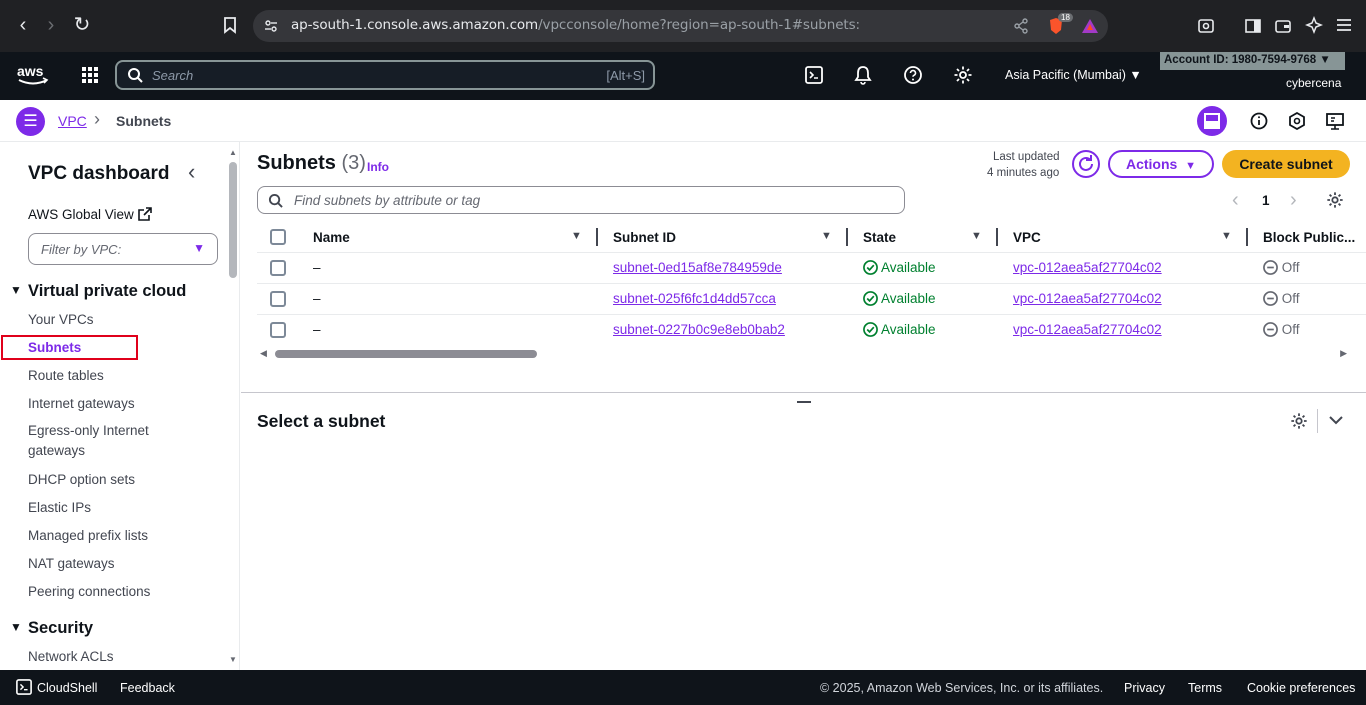 This screenshot has height=705, width=1366. I want to click on section-virtual-private-cloud: Virtual private cloud, so click(107, 291).